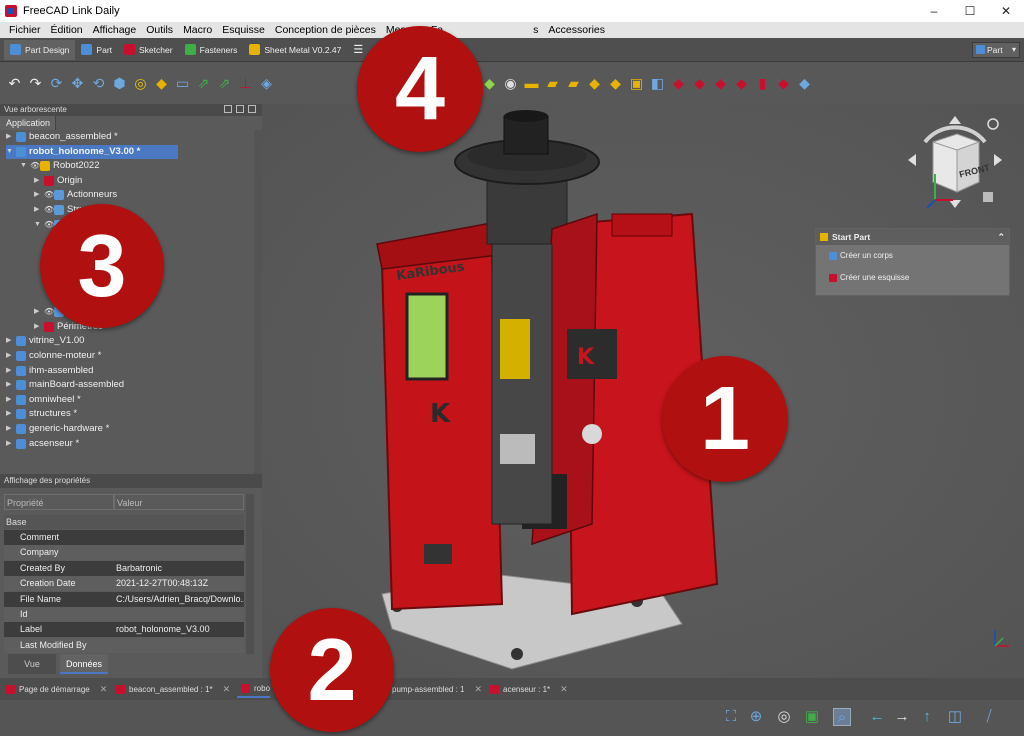  What do you see at coordinates (699, 83) in the screenshot?
I see `hole-icon: ◆` at bounding box center [699, 83].